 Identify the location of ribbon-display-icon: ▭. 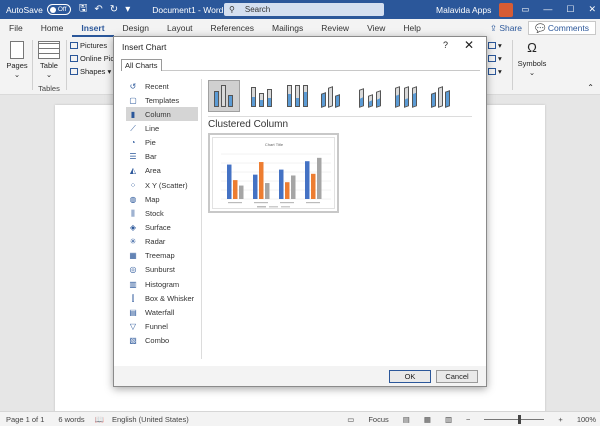
(525, 9).